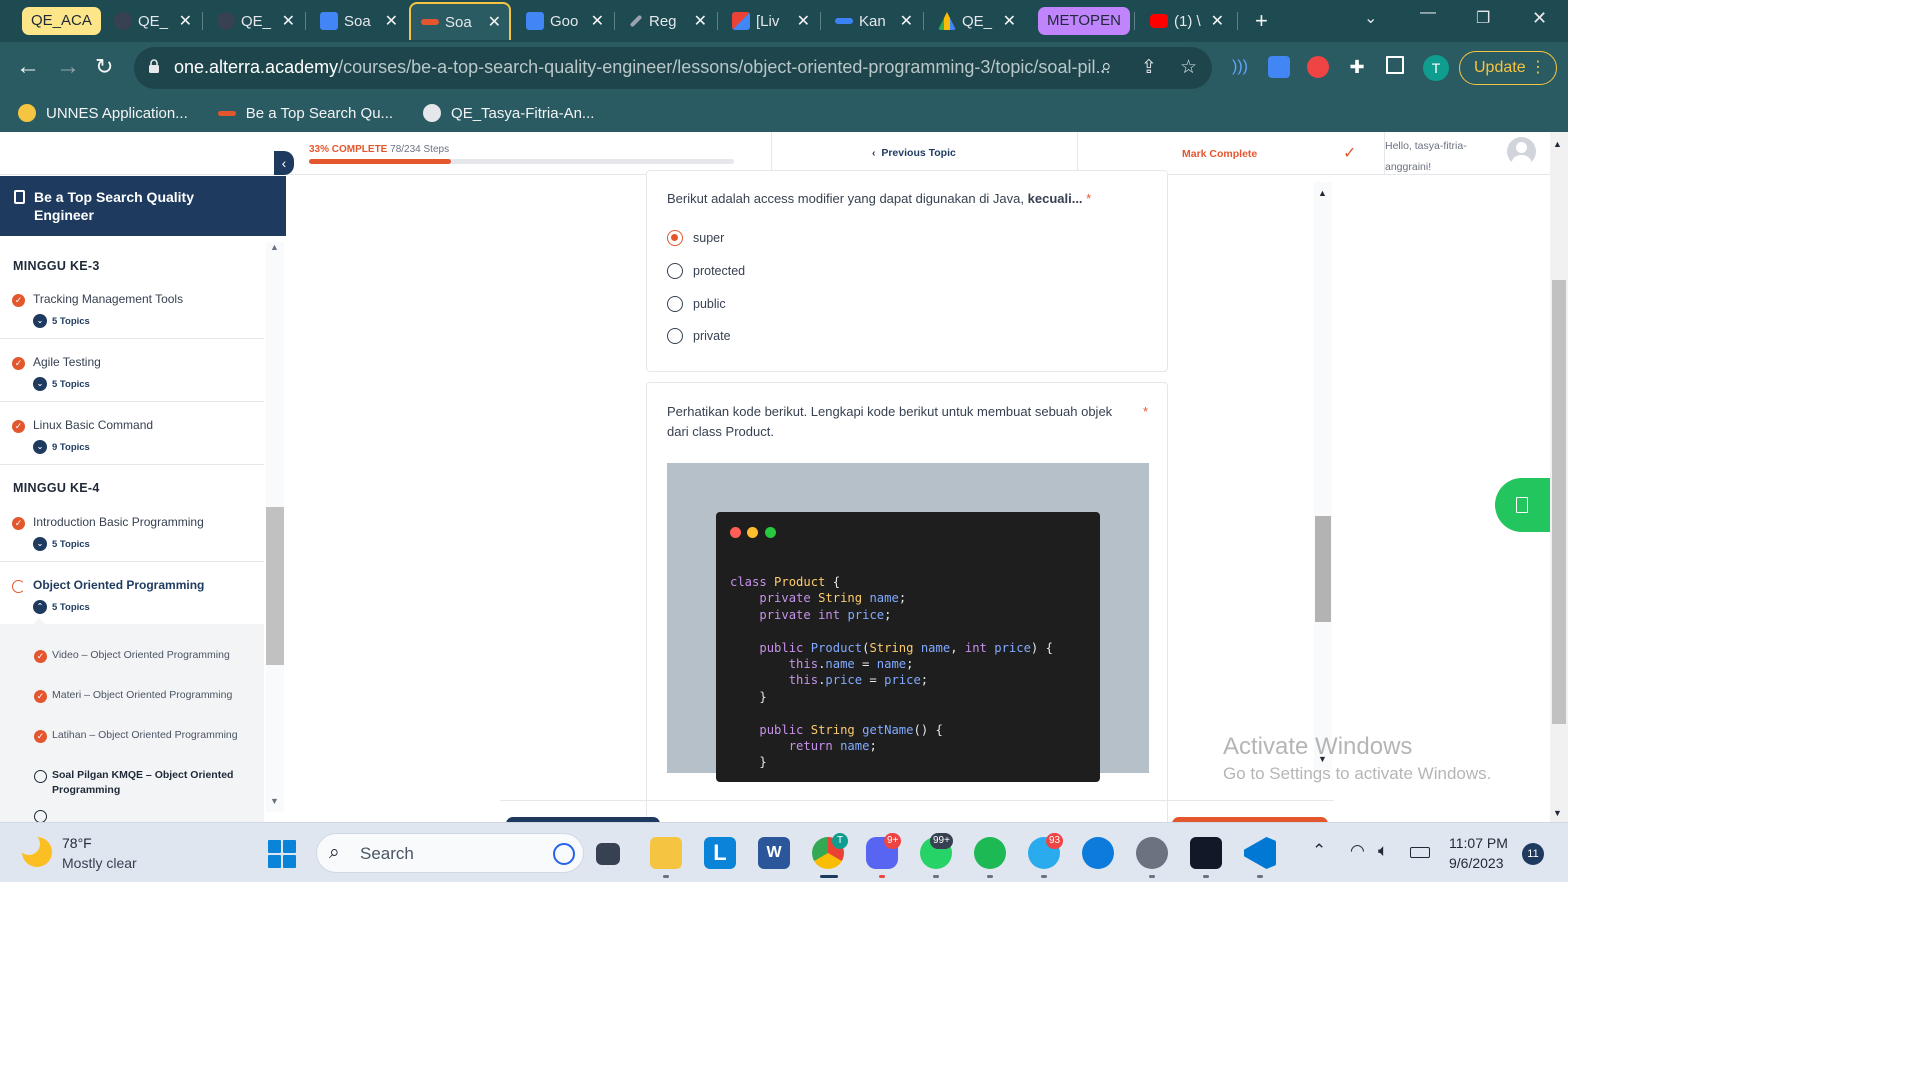  What do you see at coordinates (275, 586) in the screenshot?
I see `sidebar-scrollbar-thumb` at bounding box center [275, 586].